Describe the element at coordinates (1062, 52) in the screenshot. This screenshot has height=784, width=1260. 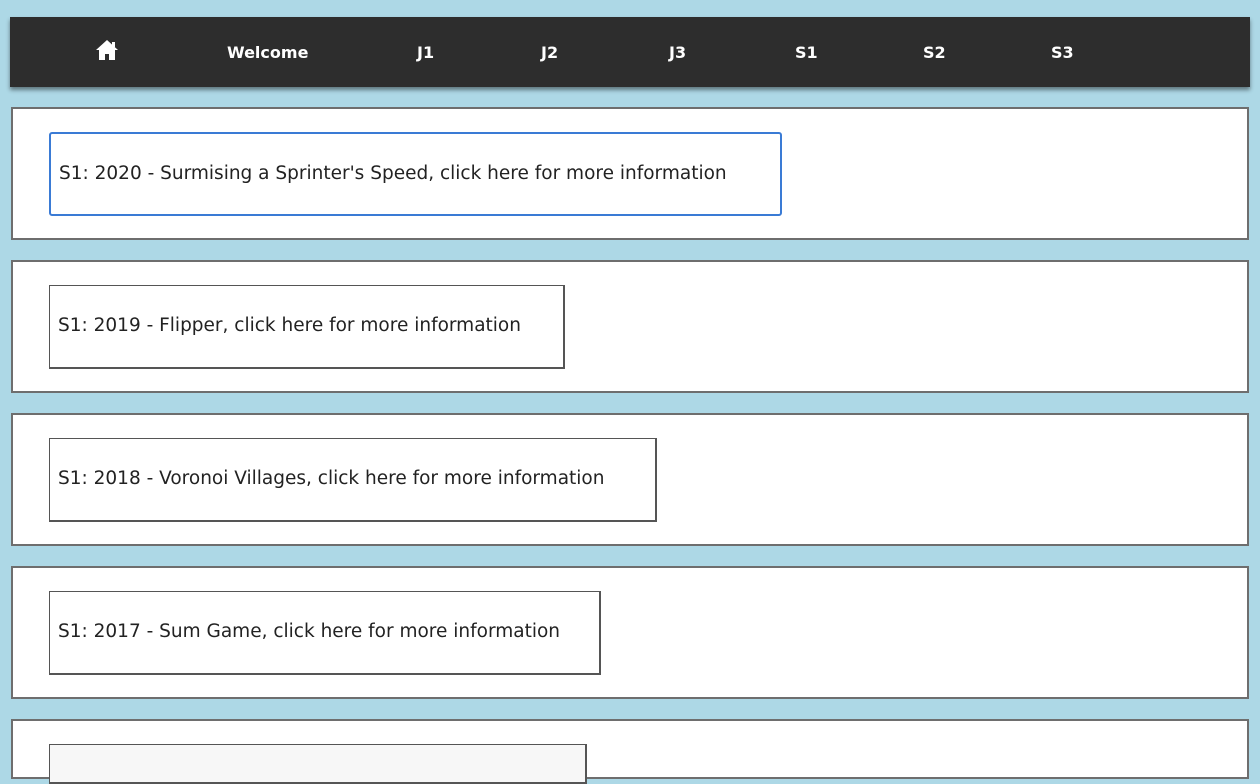
I see `nav-item-s3: S3` at that location.